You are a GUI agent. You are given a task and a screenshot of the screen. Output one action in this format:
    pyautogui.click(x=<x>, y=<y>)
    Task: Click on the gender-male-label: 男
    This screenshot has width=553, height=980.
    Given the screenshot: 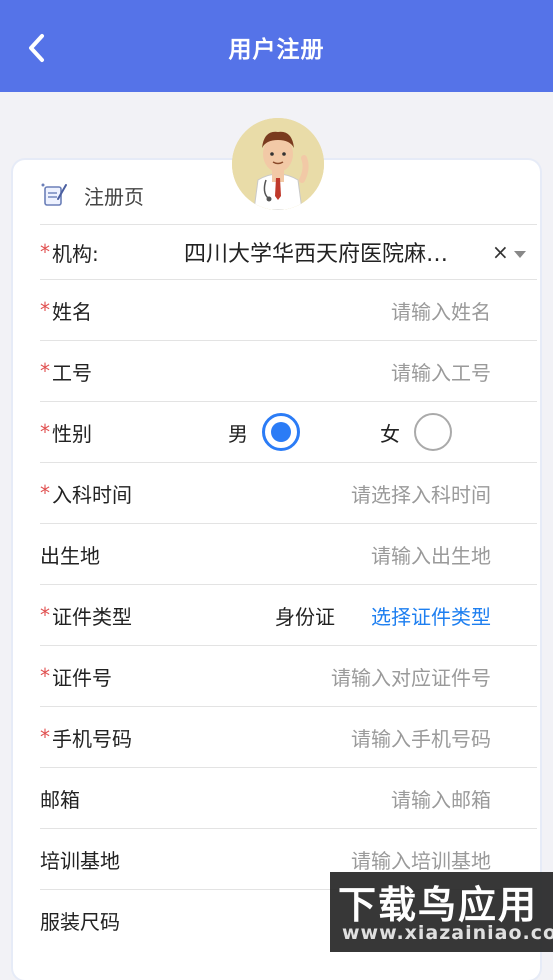 What is the action you would take?
    pyautogui.click(x=238, y=433)
    